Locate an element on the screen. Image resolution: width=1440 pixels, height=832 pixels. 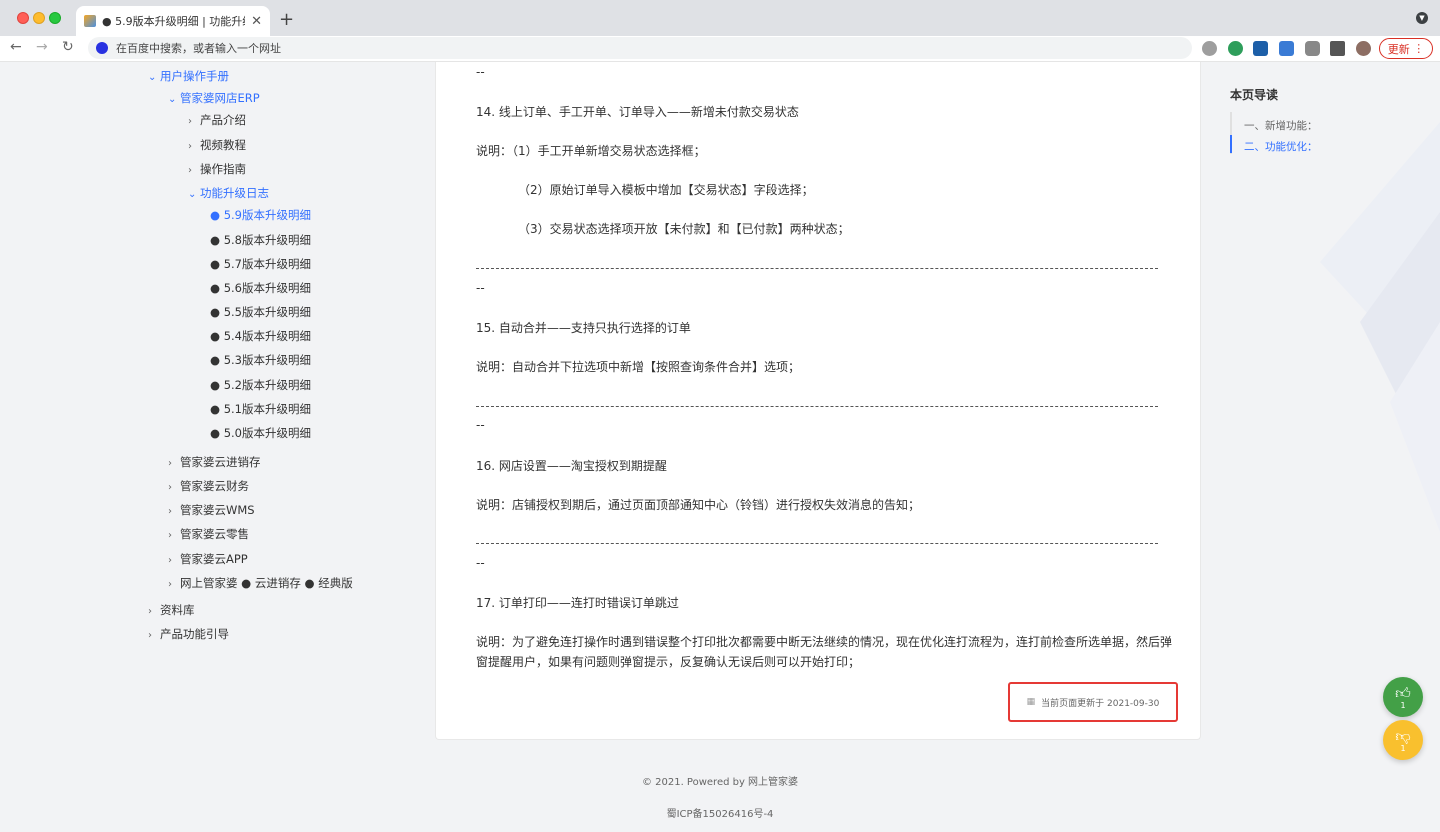
camera-icon is located at coordinates (1312, 48).